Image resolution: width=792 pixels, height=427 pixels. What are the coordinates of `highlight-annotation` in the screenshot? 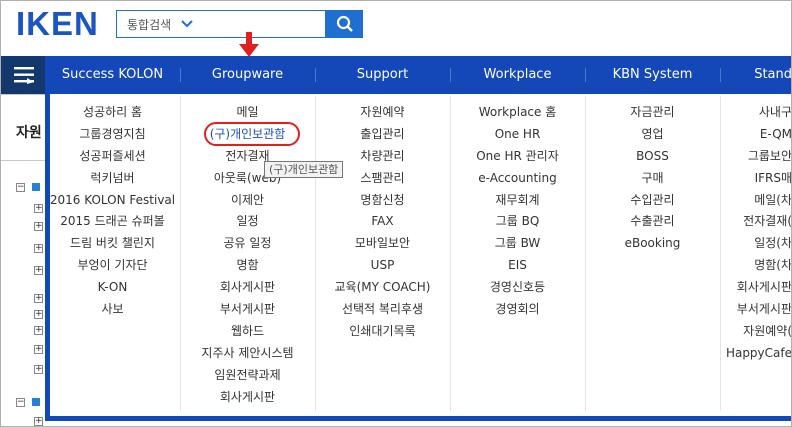 It's located at (252, 134).